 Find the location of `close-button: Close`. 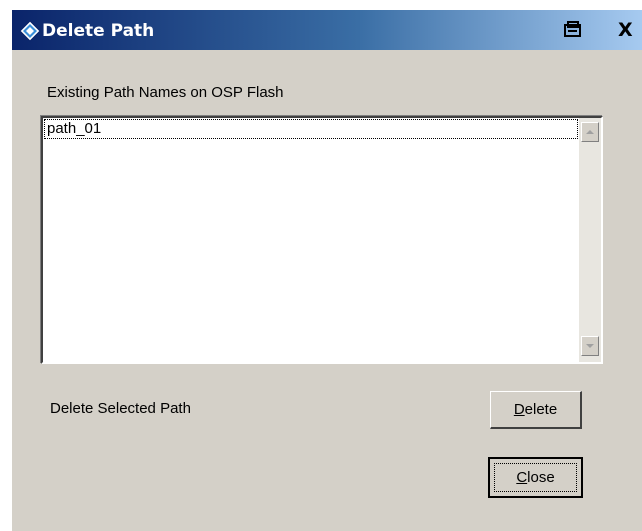

close-button: Close is located at coordinates (535, 477).